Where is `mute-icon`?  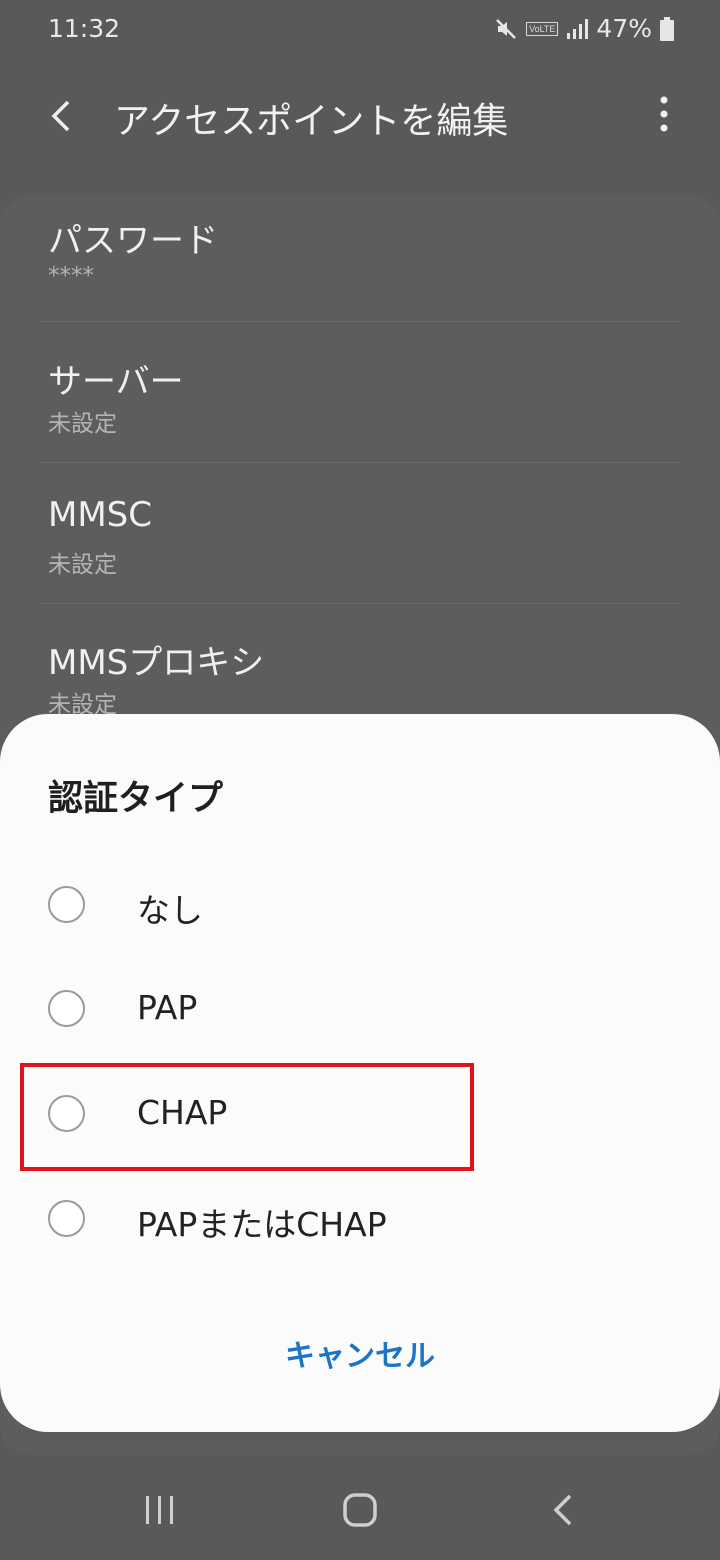 mute-icon is located at coordinates (506, 29).